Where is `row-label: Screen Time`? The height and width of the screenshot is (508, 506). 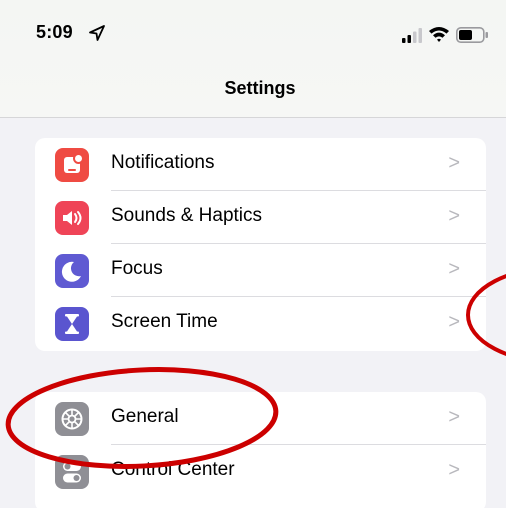 row-label: Screen Time is located at coordinates (164, 321).